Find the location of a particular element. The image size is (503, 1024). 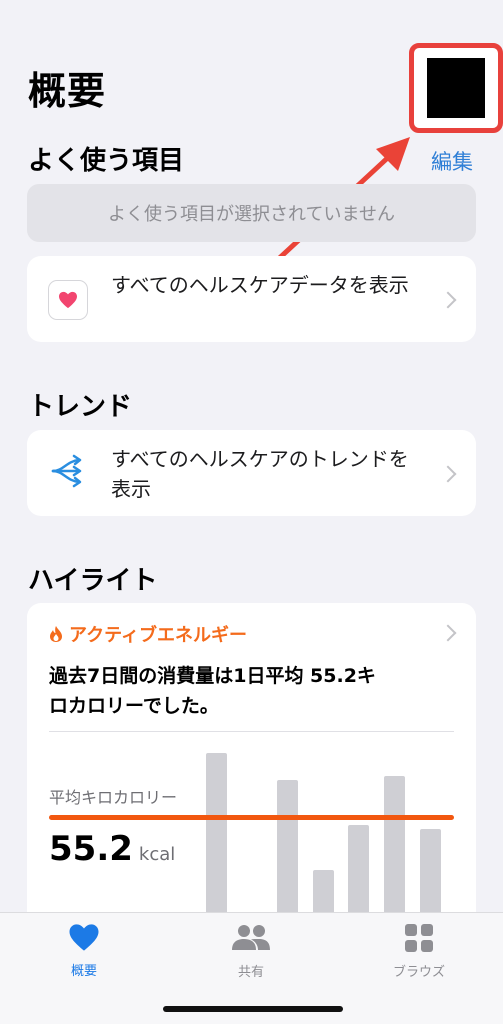

health-app-icon is located at coordinates (68, 300).